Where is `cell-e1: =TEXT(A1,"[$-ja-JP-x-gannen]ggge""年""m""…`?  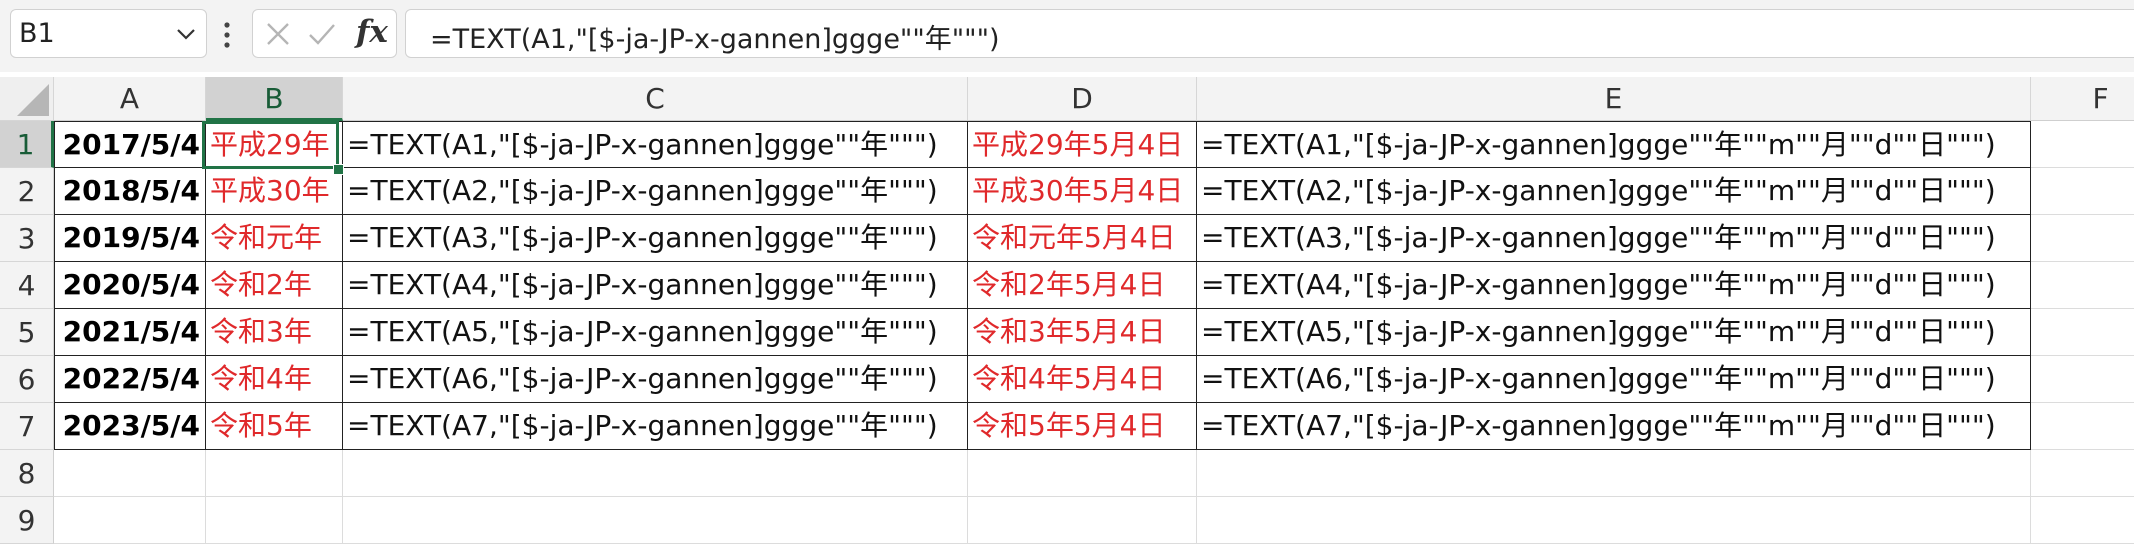 cell-e1: =TEXT(A1,"[$-ja-JP-x-gannen]ggge""年""m""… is located at coordinates (1614, 144).